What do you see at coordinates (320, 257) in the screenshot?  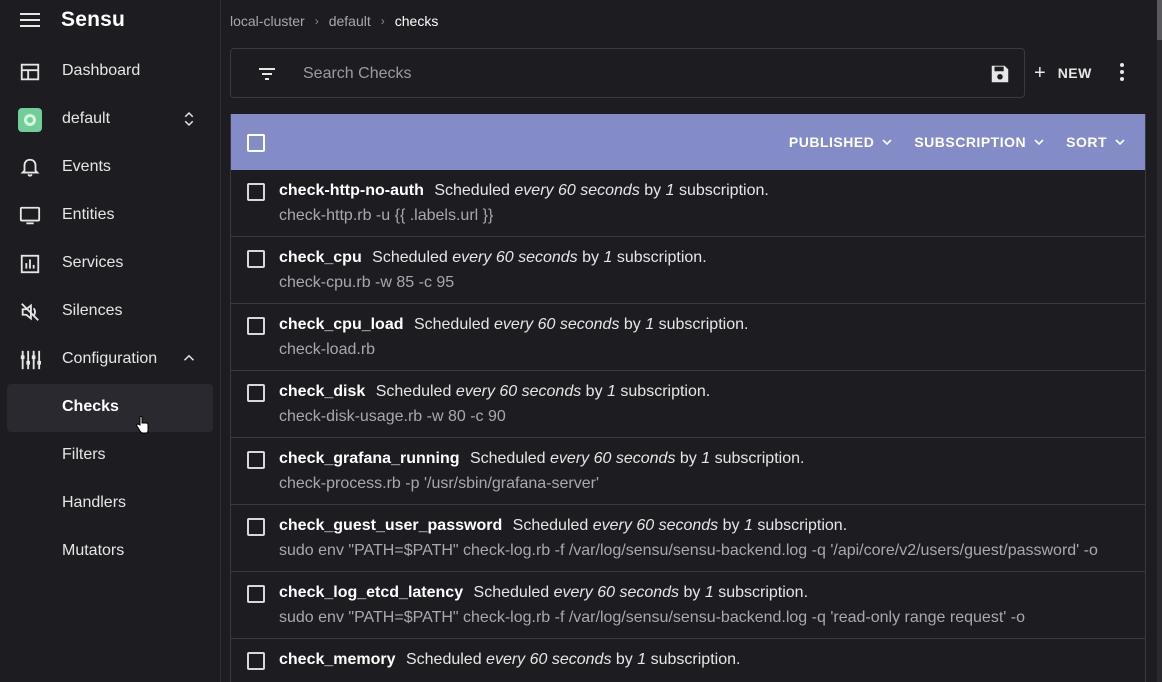 I see `check-name: check_cpu` at bounding box center [320, 257].